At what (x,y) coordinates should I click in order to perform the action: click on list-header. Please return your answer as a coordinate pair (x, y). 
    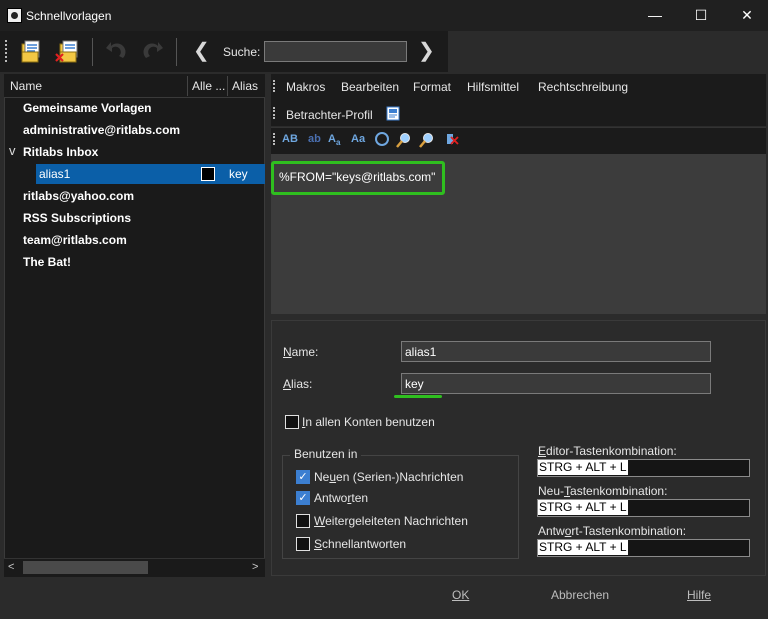
    Looking at the image, I should click on (134, 86).